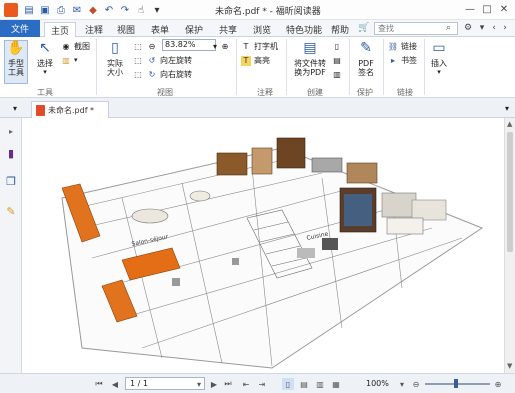 This screenshot has height=393, width=515. I want to click on hand-tool-button: ✋ 手型工具, so click(16, 58).